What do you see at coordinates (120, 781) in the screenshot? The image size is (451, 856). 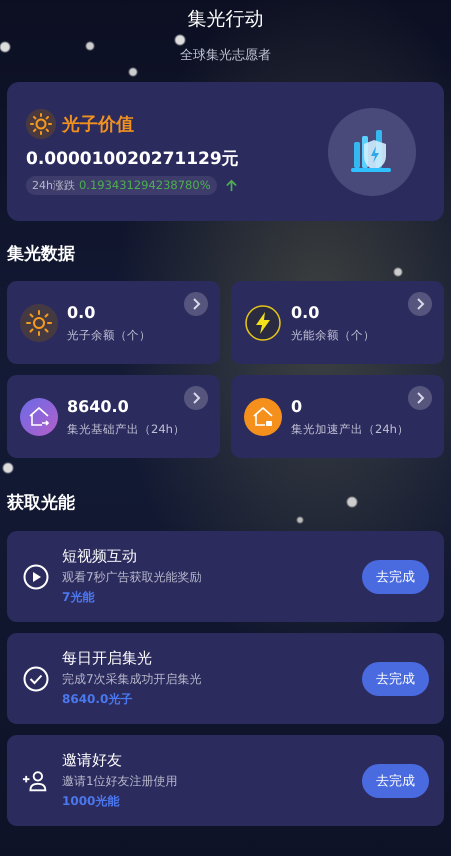 I see `task-description: 邀请1位好友注册使用` at bounding box center [120, 781].